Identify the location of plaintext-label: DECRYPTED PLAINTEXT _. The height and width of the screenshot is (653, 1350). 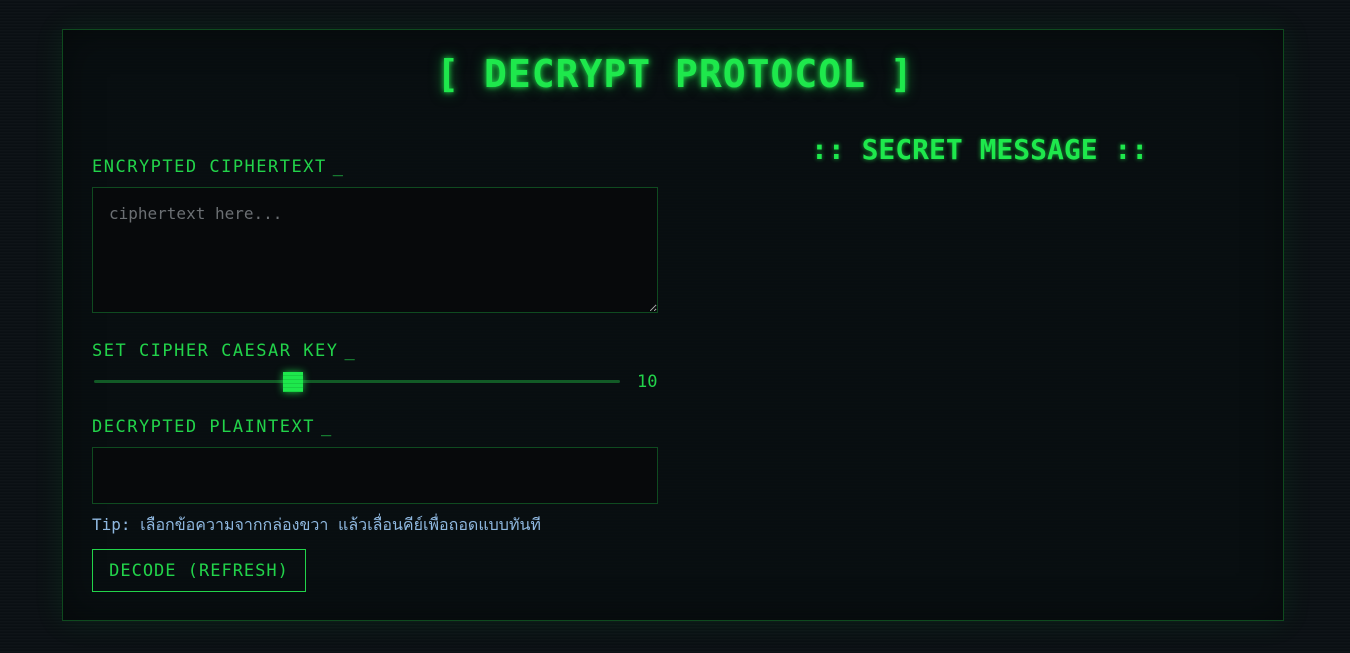
(212, 427).